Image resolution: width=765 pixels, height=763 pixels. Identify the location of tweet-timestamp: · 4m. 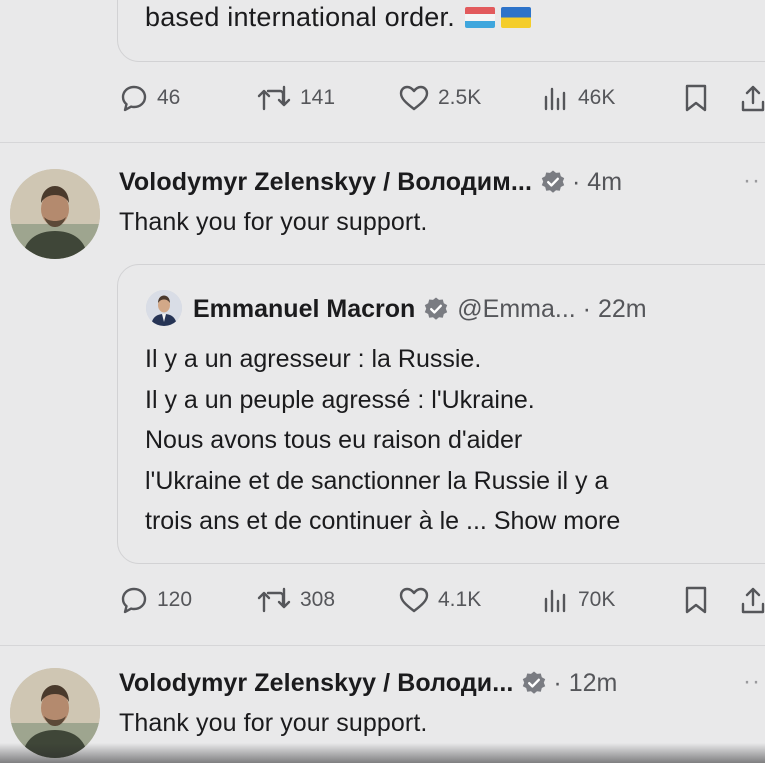
(597, 182).